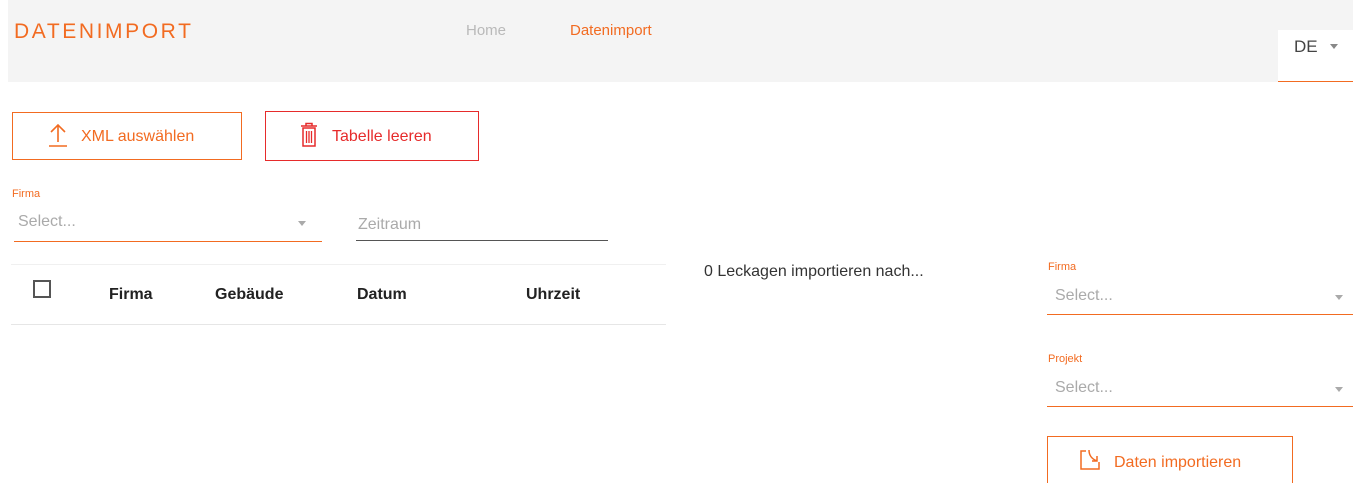  I want to click on import-data-label: Daten importieren, so click(1178, 462).